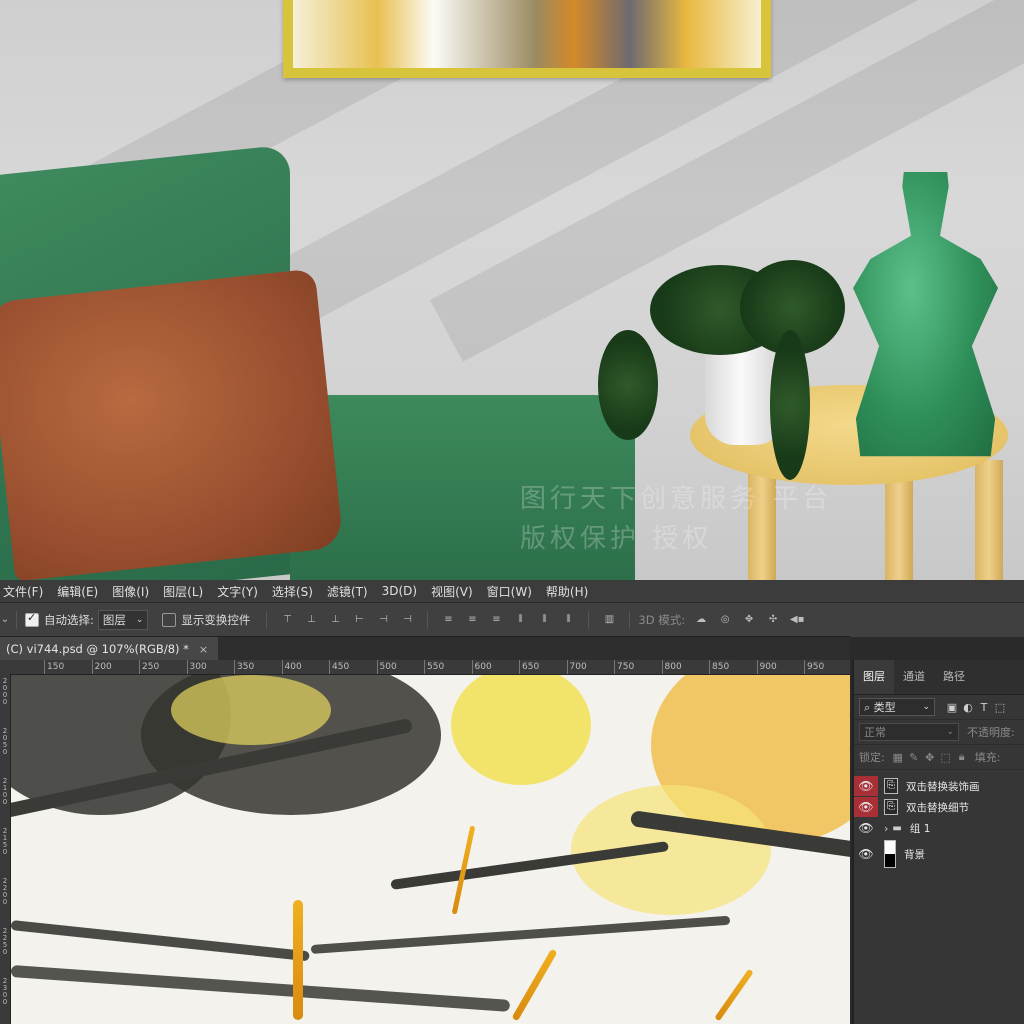 The height and width of the screenshot is (1024, 1024). I want to click on 3d-slide-icon: ✣, so click(773, 620).